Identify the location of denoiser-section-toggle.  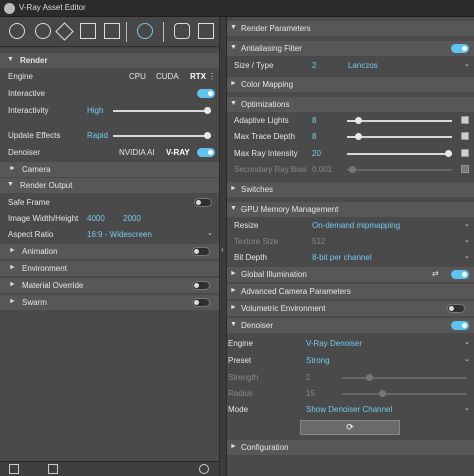
(460, 325).